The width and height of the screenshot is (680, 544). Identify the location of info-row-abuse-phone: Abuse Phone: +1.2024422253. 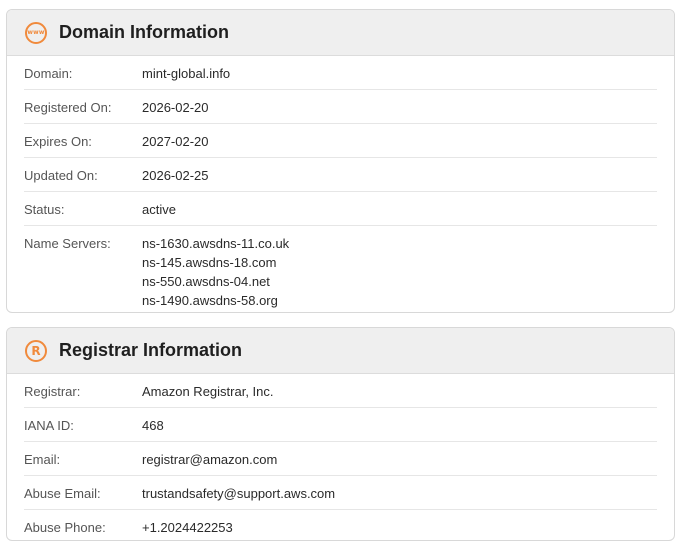
(340, 525).